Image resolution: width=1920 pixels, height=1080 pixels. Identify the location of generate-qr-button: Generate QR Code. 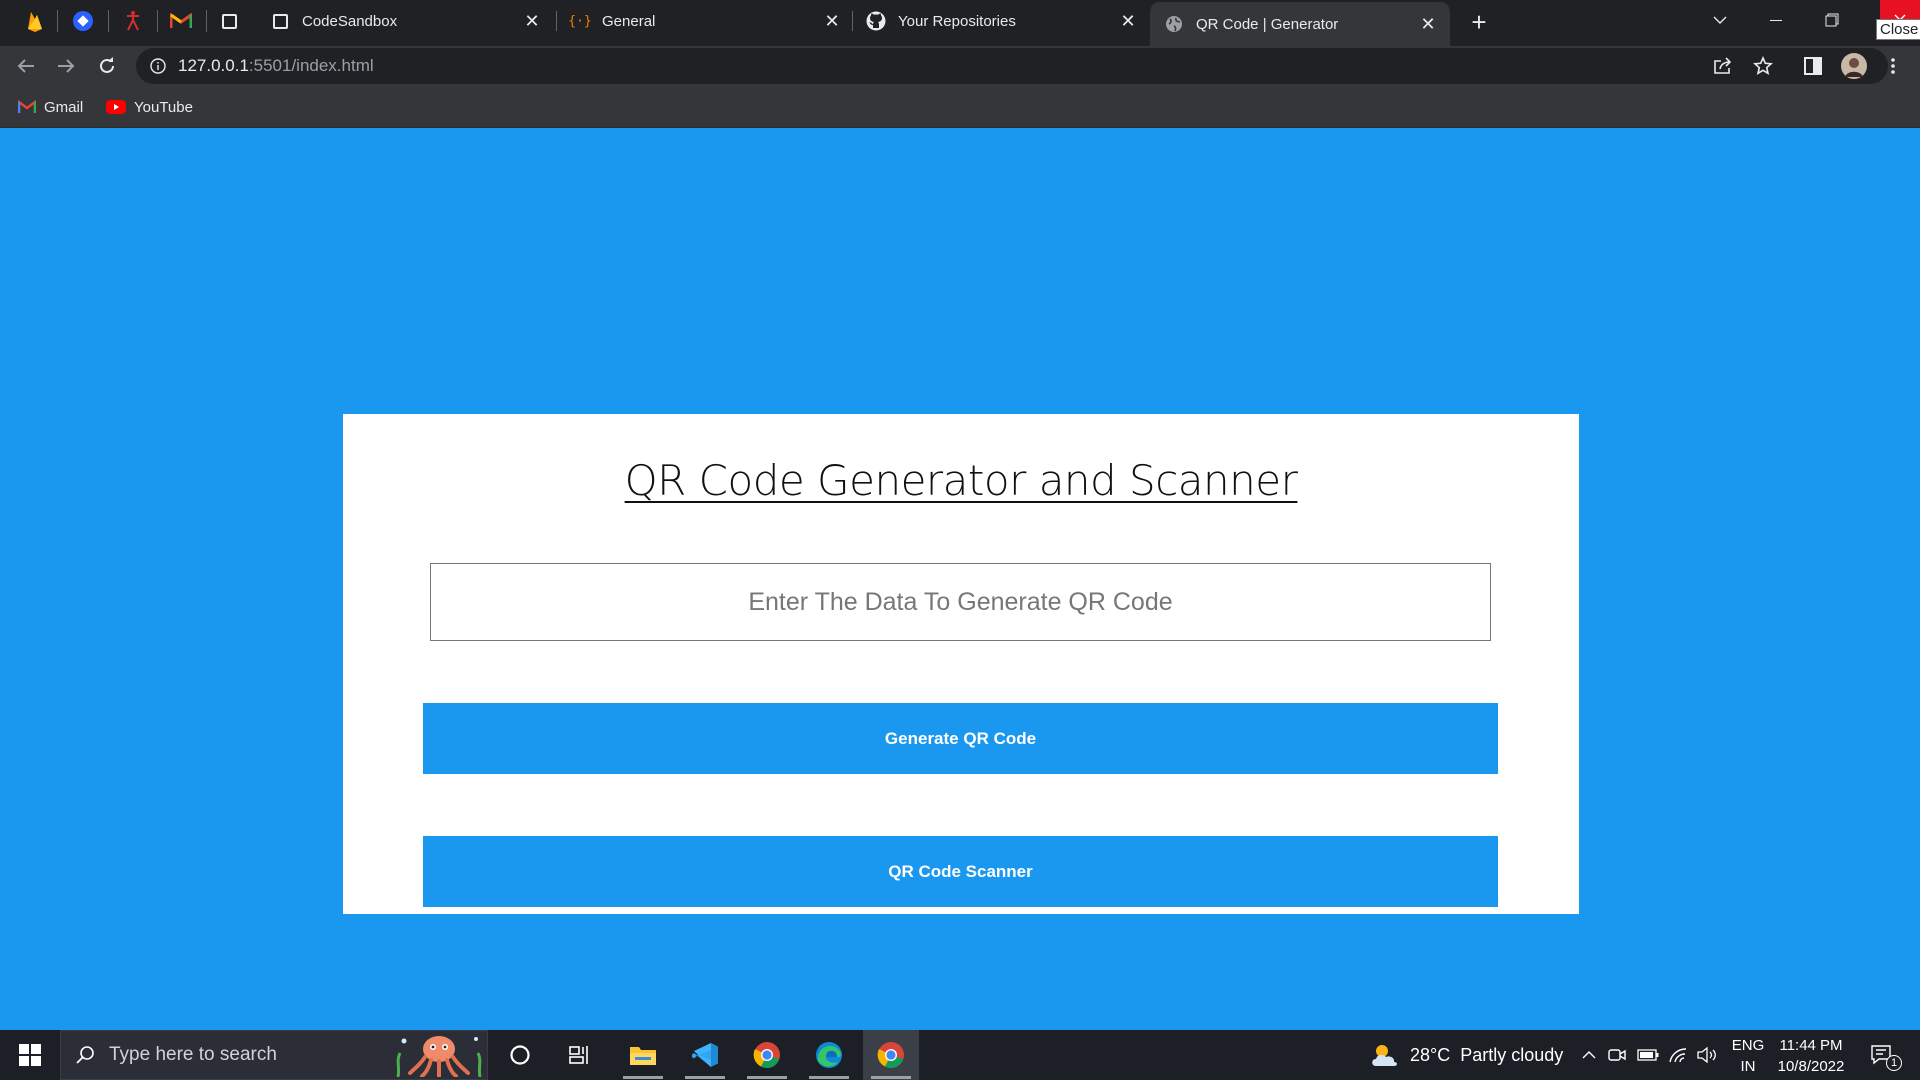
(960, 738).